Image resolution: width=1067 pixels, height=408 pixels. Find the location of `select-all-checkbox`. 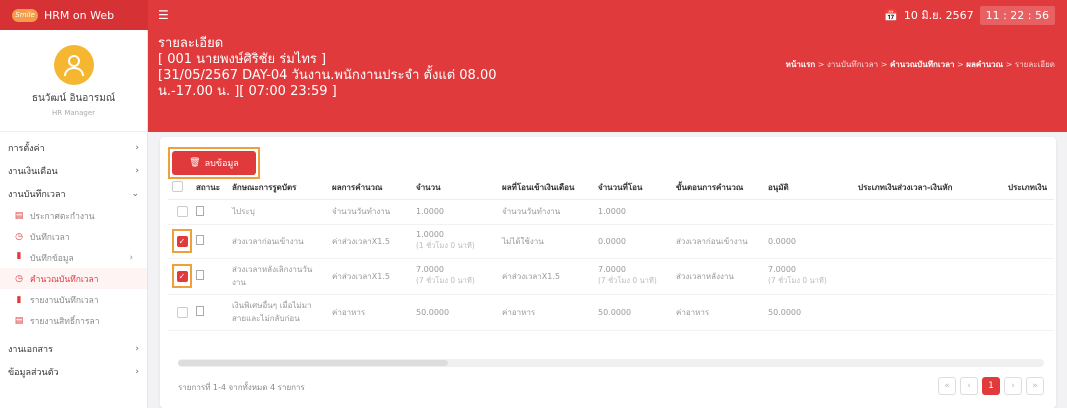

select-all-checkbox is located at coordinates (177, 187).